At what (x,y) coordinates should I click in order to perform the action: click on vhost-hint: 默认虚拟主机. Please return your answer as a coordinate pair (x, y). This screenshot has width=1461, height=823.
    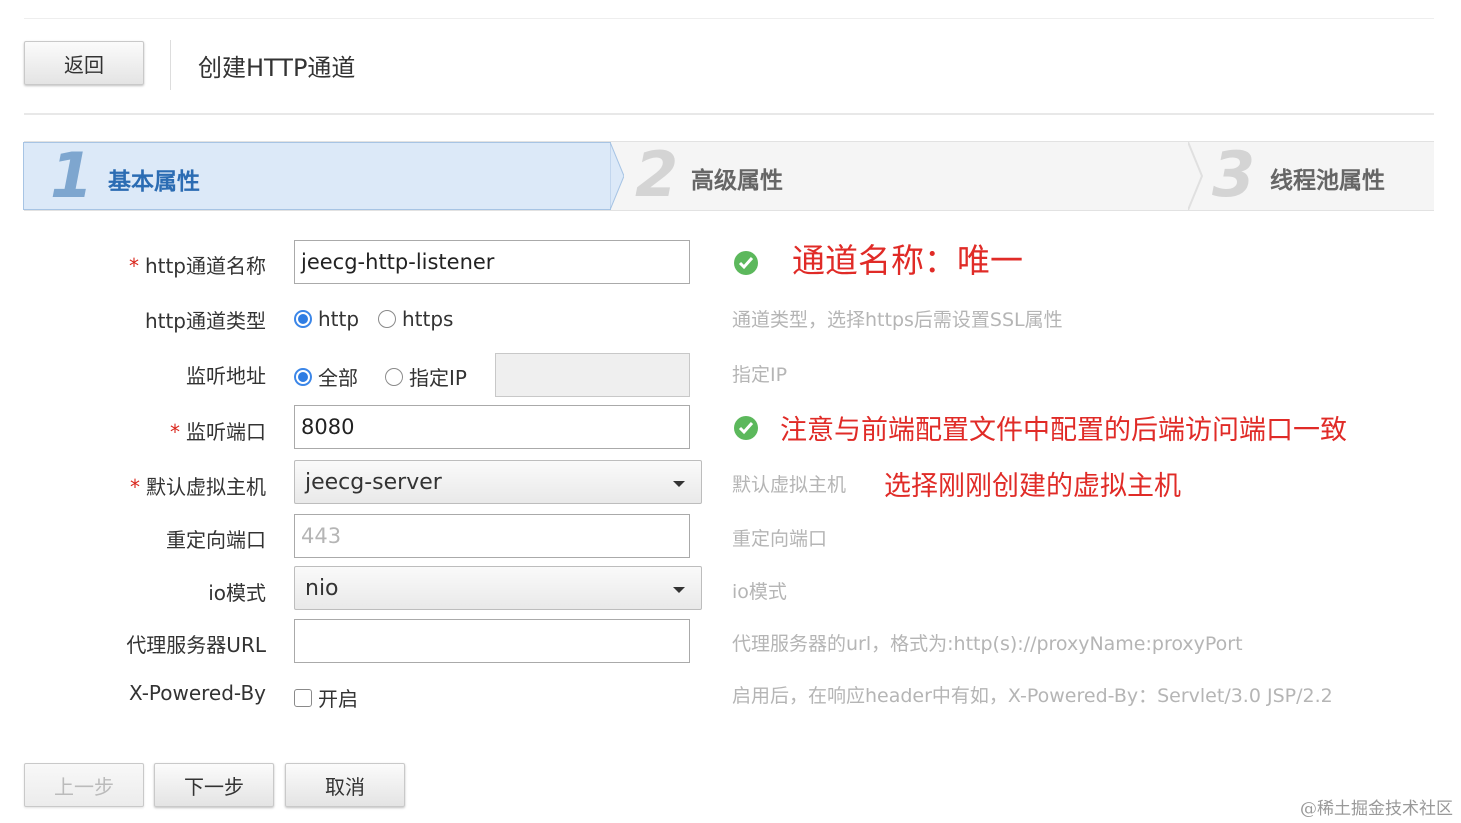
    Looking at the image, I should click on (789, 485).